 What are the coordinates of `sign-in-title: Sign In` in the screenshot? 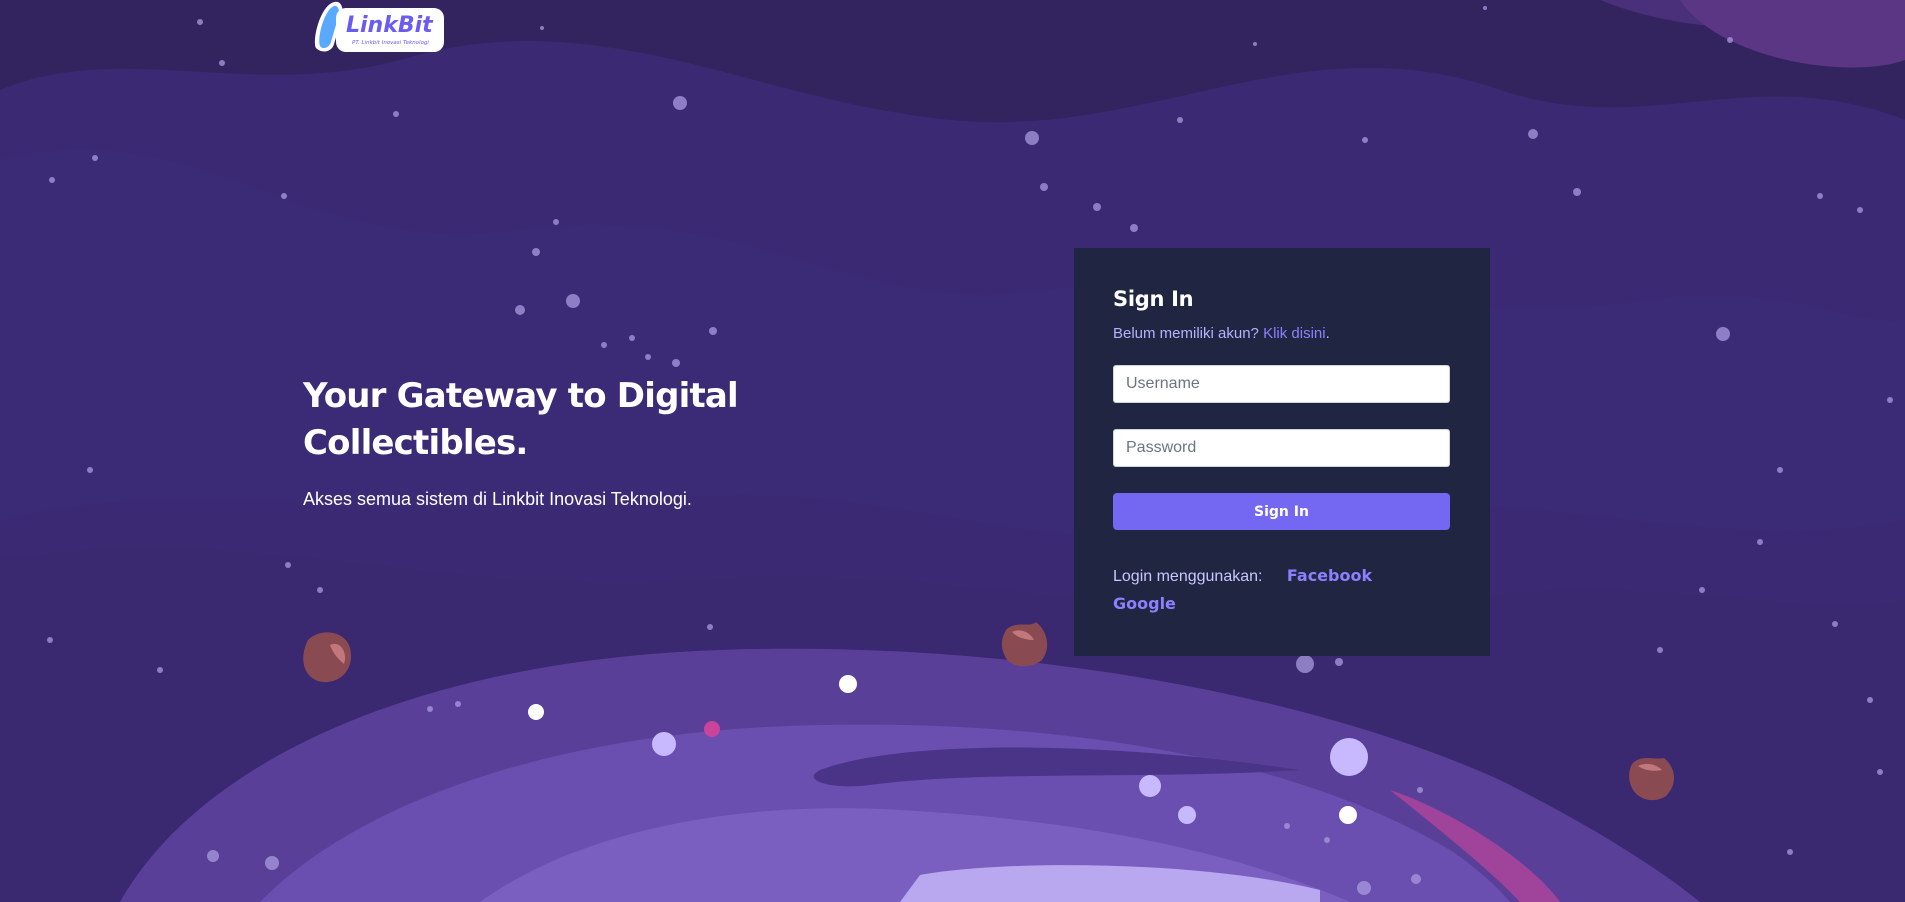 It's located at (1153, 299).